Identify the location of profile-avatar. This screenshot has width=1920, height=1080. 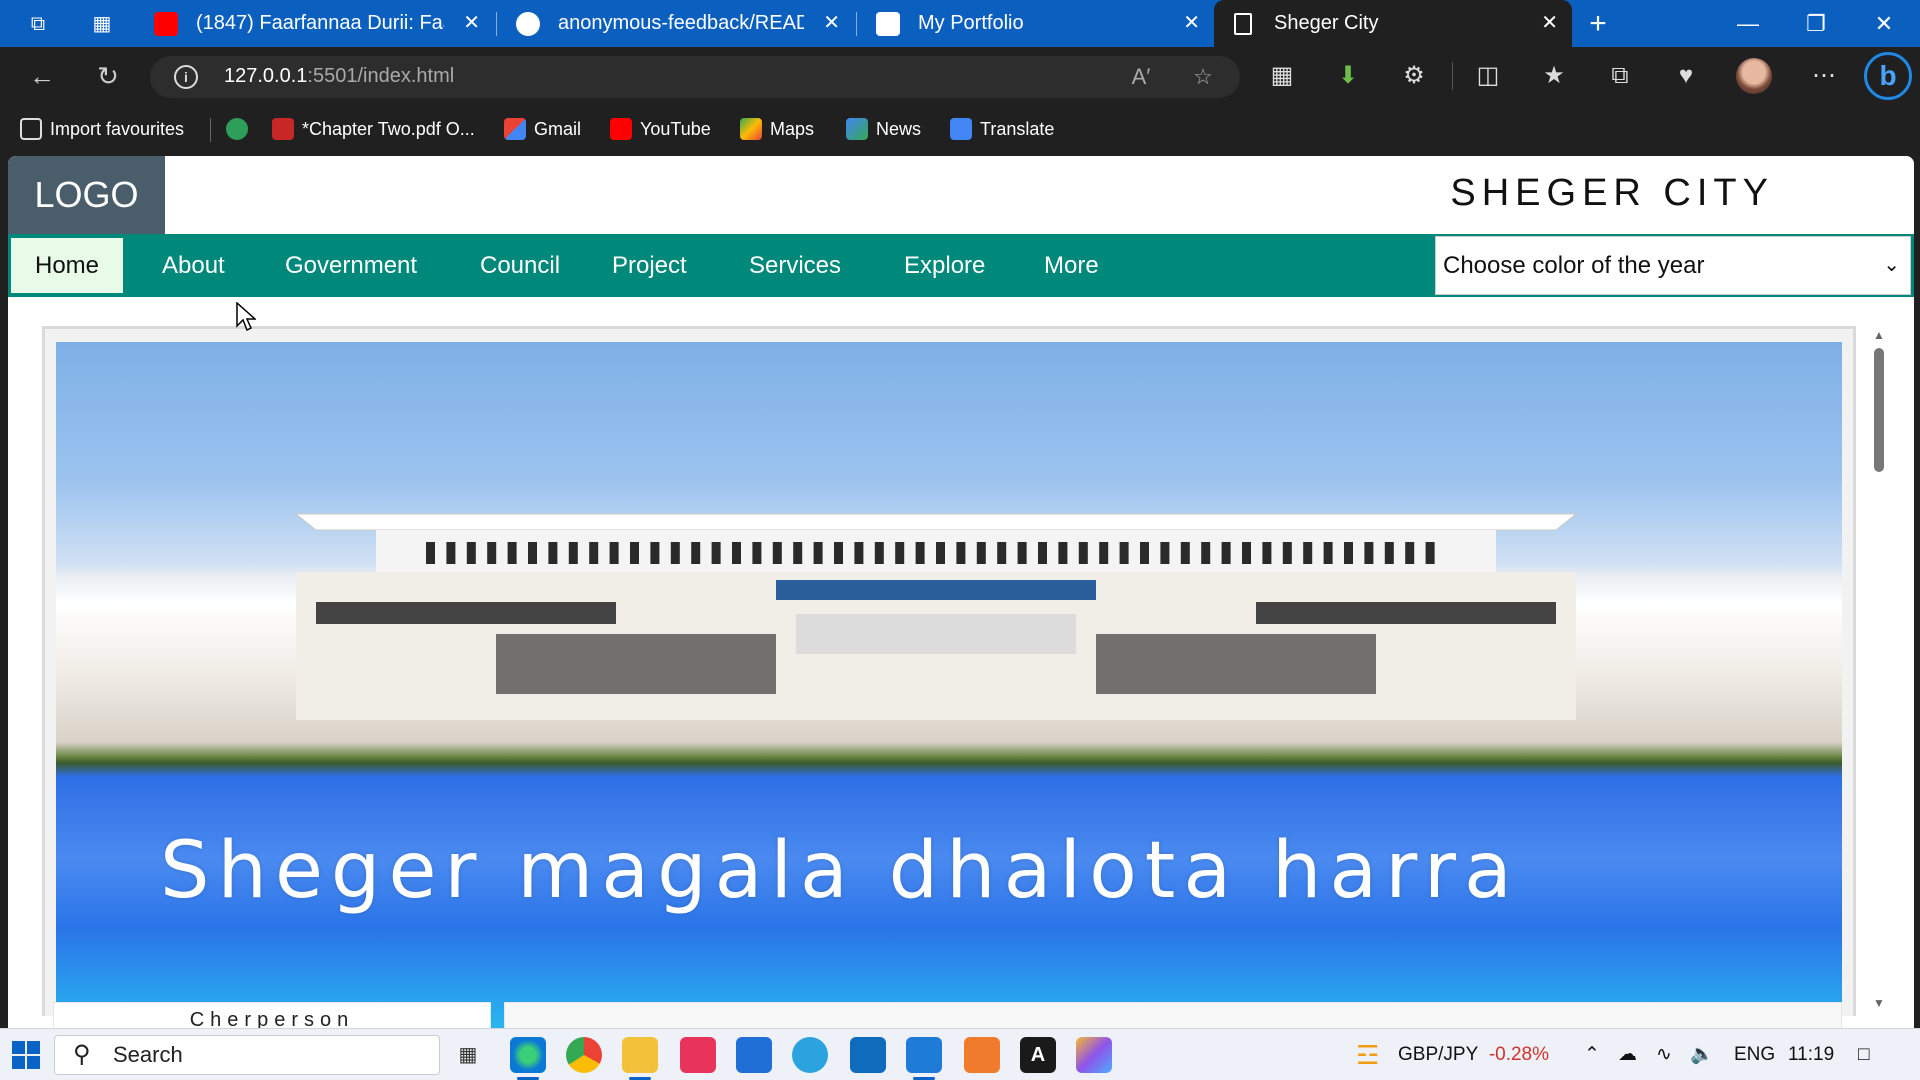
(1754, 76).